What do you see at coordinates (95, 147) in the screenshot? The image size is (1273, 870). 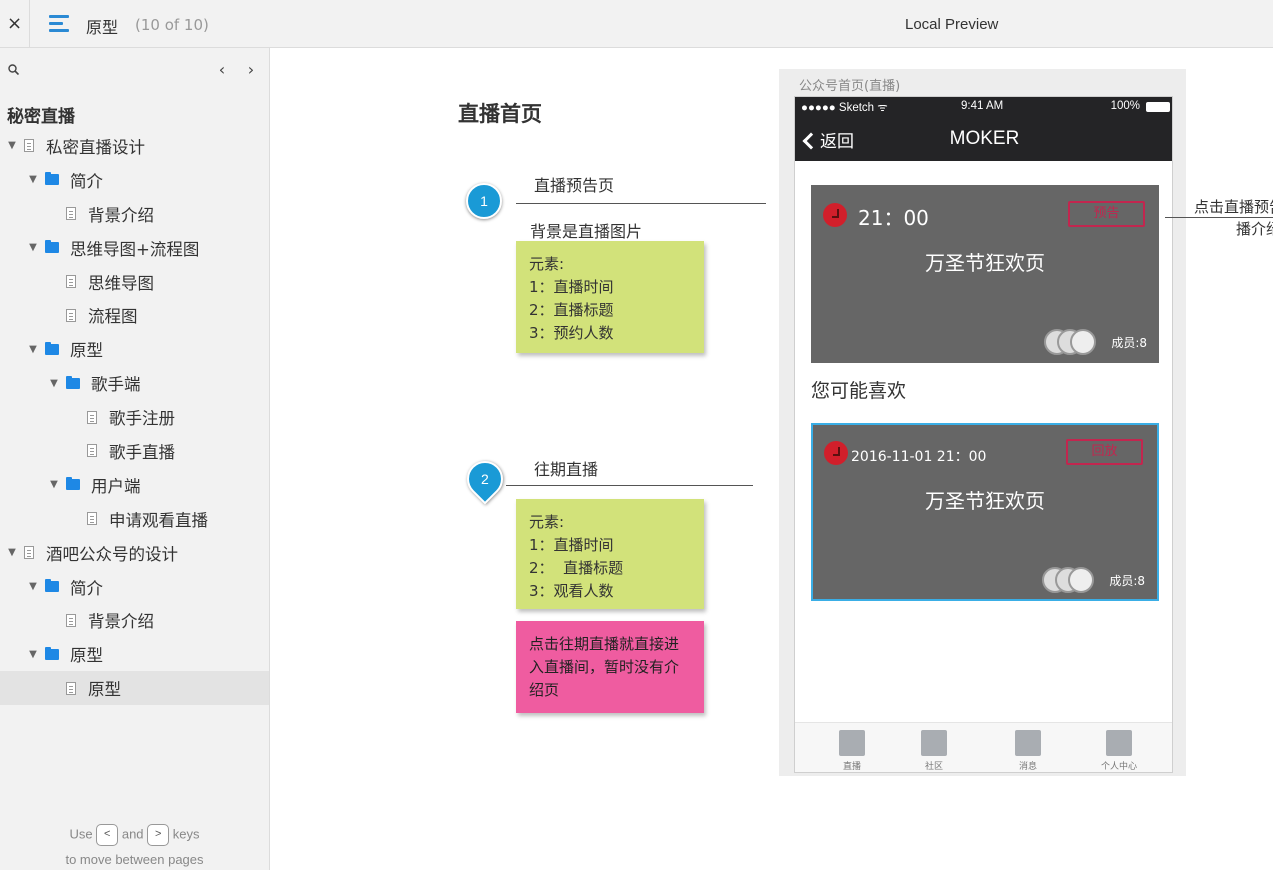 I see `tree-item-label: 私密直播设计` at bounding box center [95, 147].